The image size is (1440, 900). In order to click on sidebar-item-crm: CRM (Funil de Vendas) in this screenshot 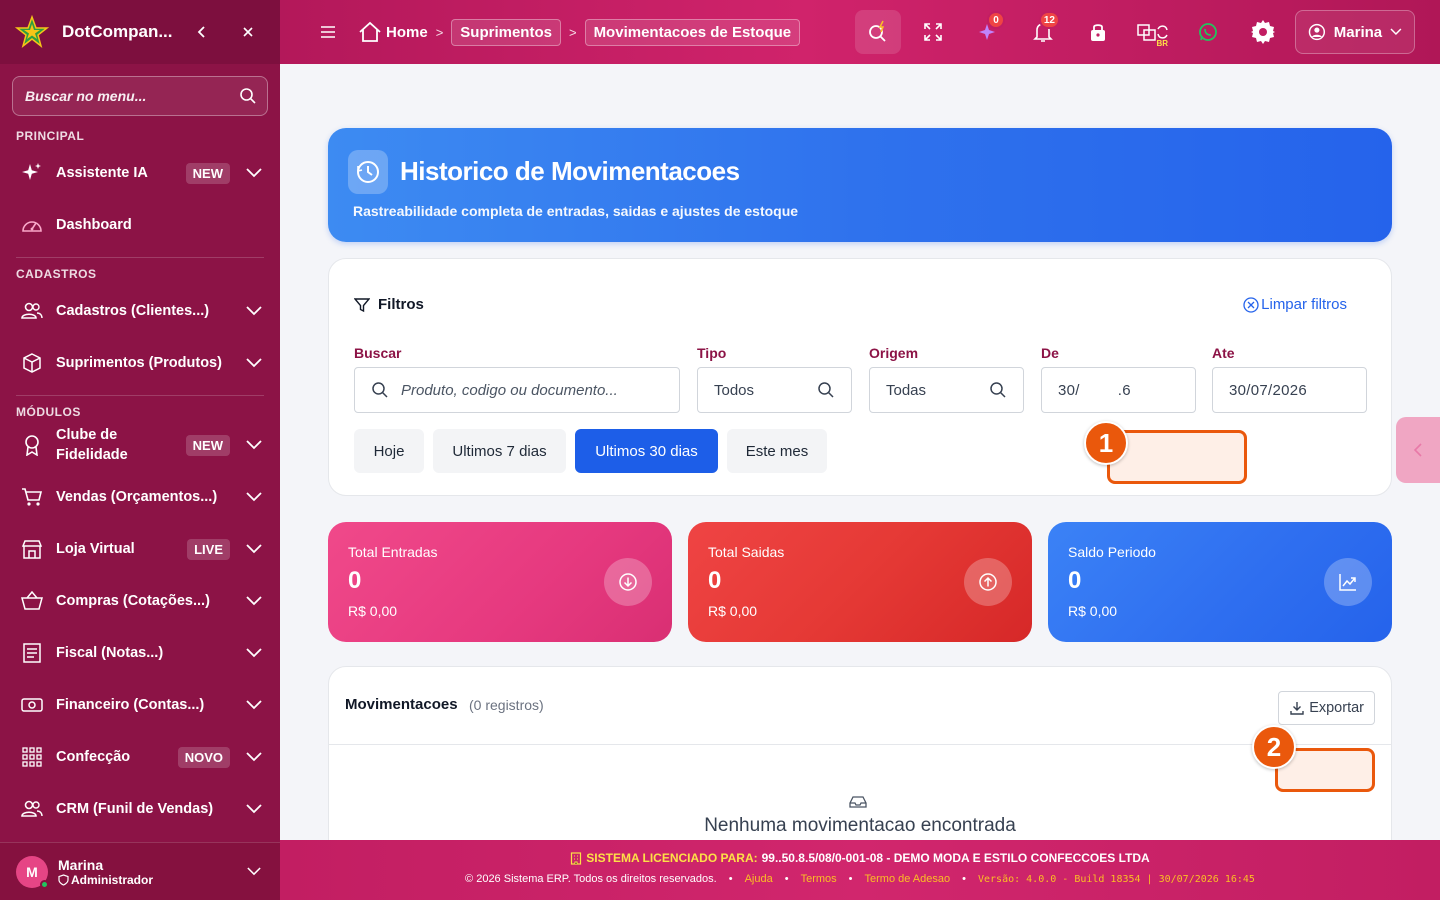, I will do `click(140, 809)`.